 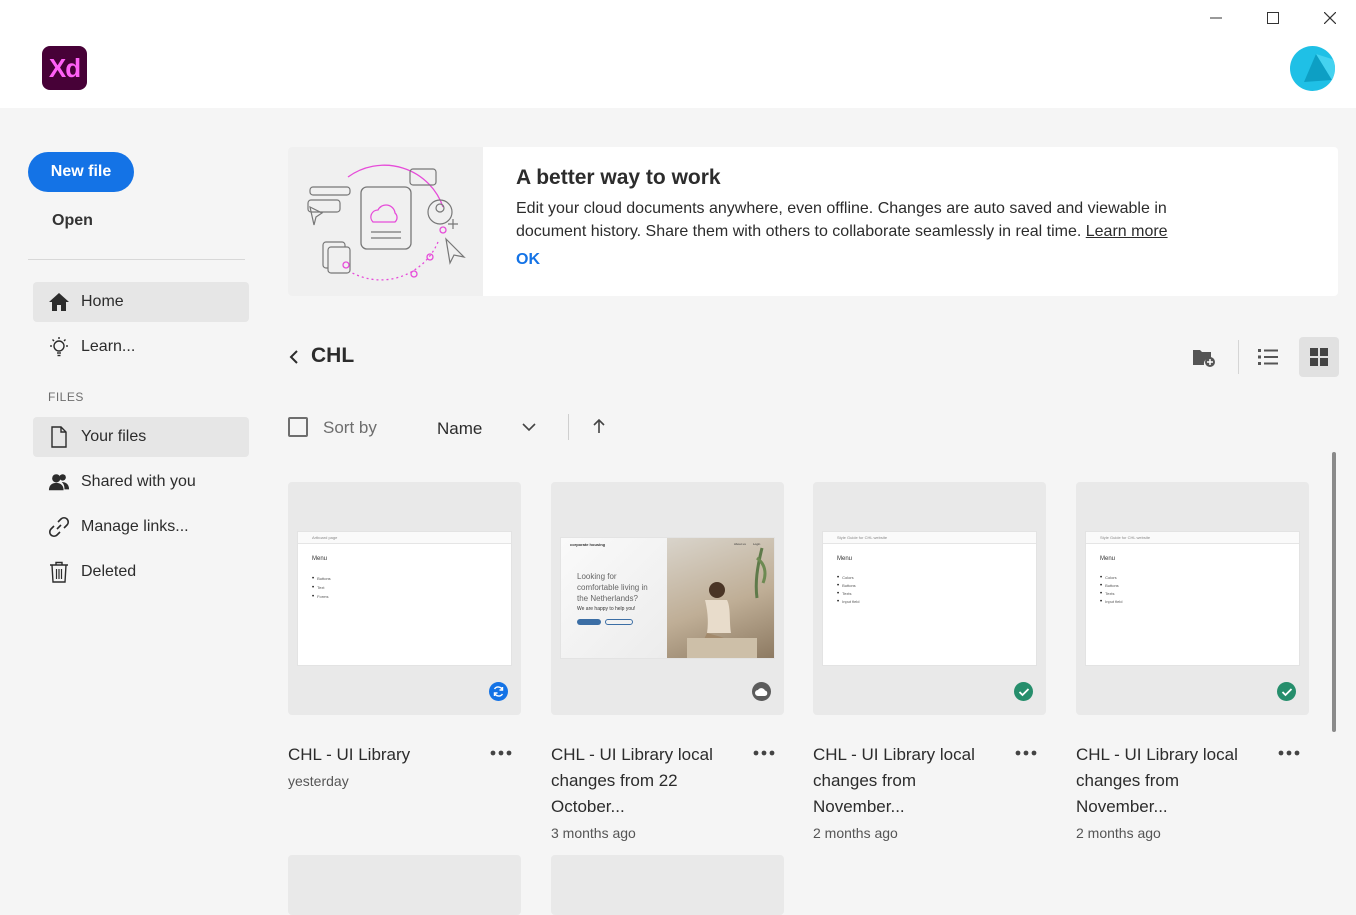 What do you see at coordinates (59, 437) in the screenshot?
I see `document-icon` at bounding box center [59, 437].